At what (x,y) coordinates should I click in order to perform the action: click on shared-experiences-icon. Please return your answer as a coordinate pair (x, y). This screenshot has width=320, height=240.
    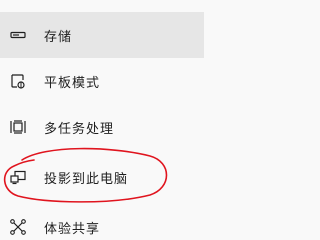
    Looking at the image, I should click on (18, 227).